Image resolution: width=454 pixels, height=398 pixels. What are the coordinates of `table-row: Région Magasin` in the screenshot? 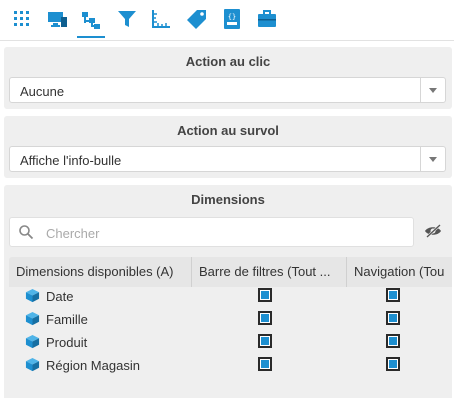 It's located at (230, 365).